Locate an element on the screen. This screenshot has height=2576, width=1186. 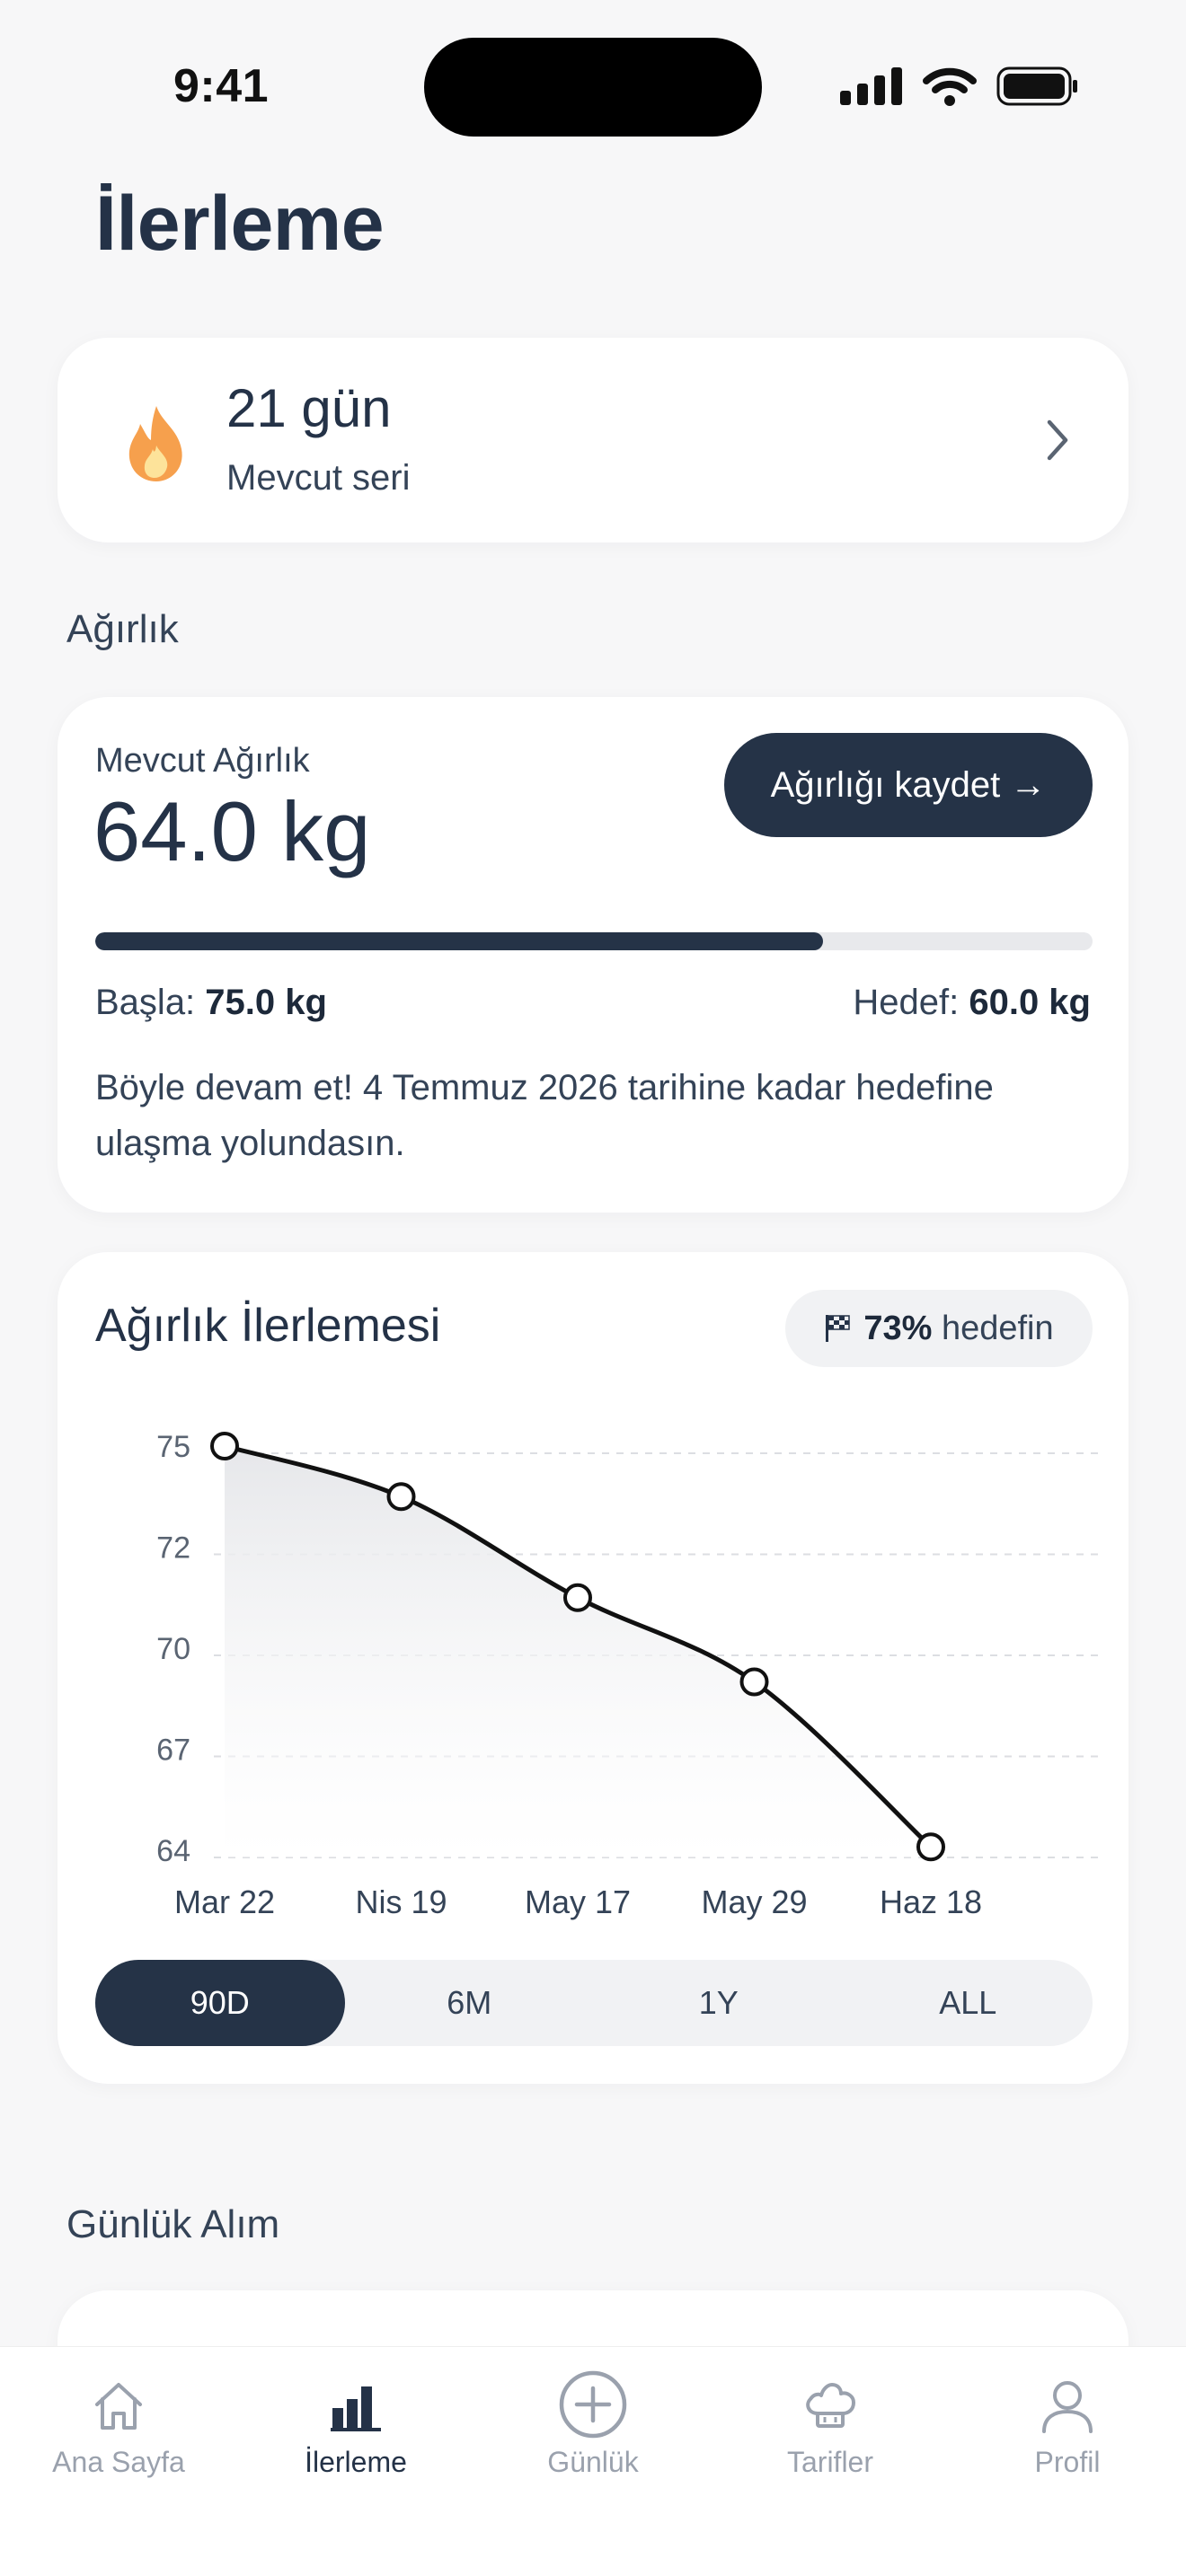
home-icon is located at coordinates (118, 2406).